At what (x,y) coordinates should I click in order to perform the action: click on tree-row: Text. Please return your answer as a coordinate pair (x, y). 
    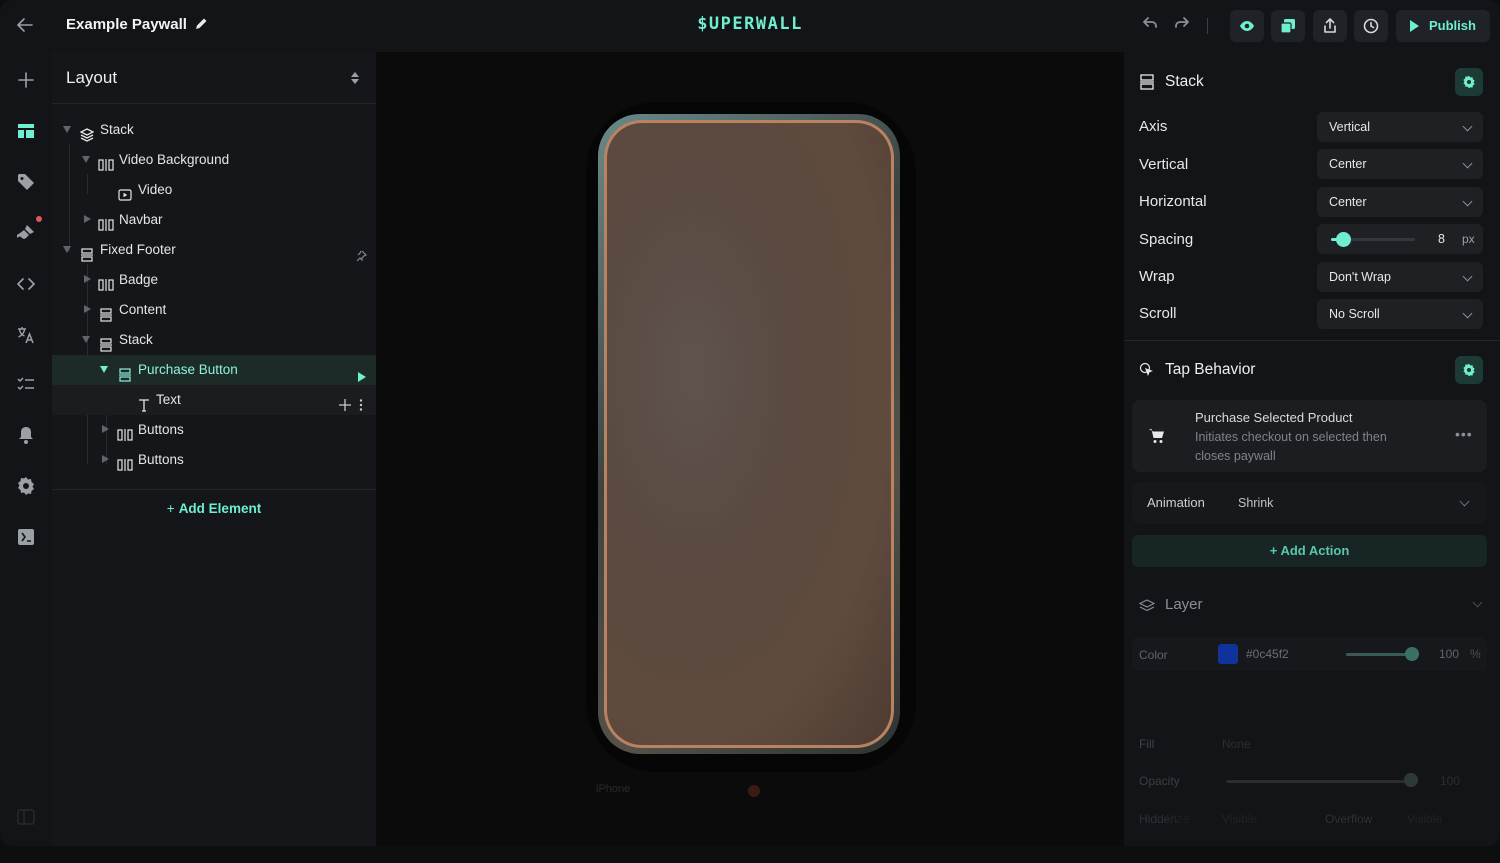
    Looking at the image, I should click on (214, 400).